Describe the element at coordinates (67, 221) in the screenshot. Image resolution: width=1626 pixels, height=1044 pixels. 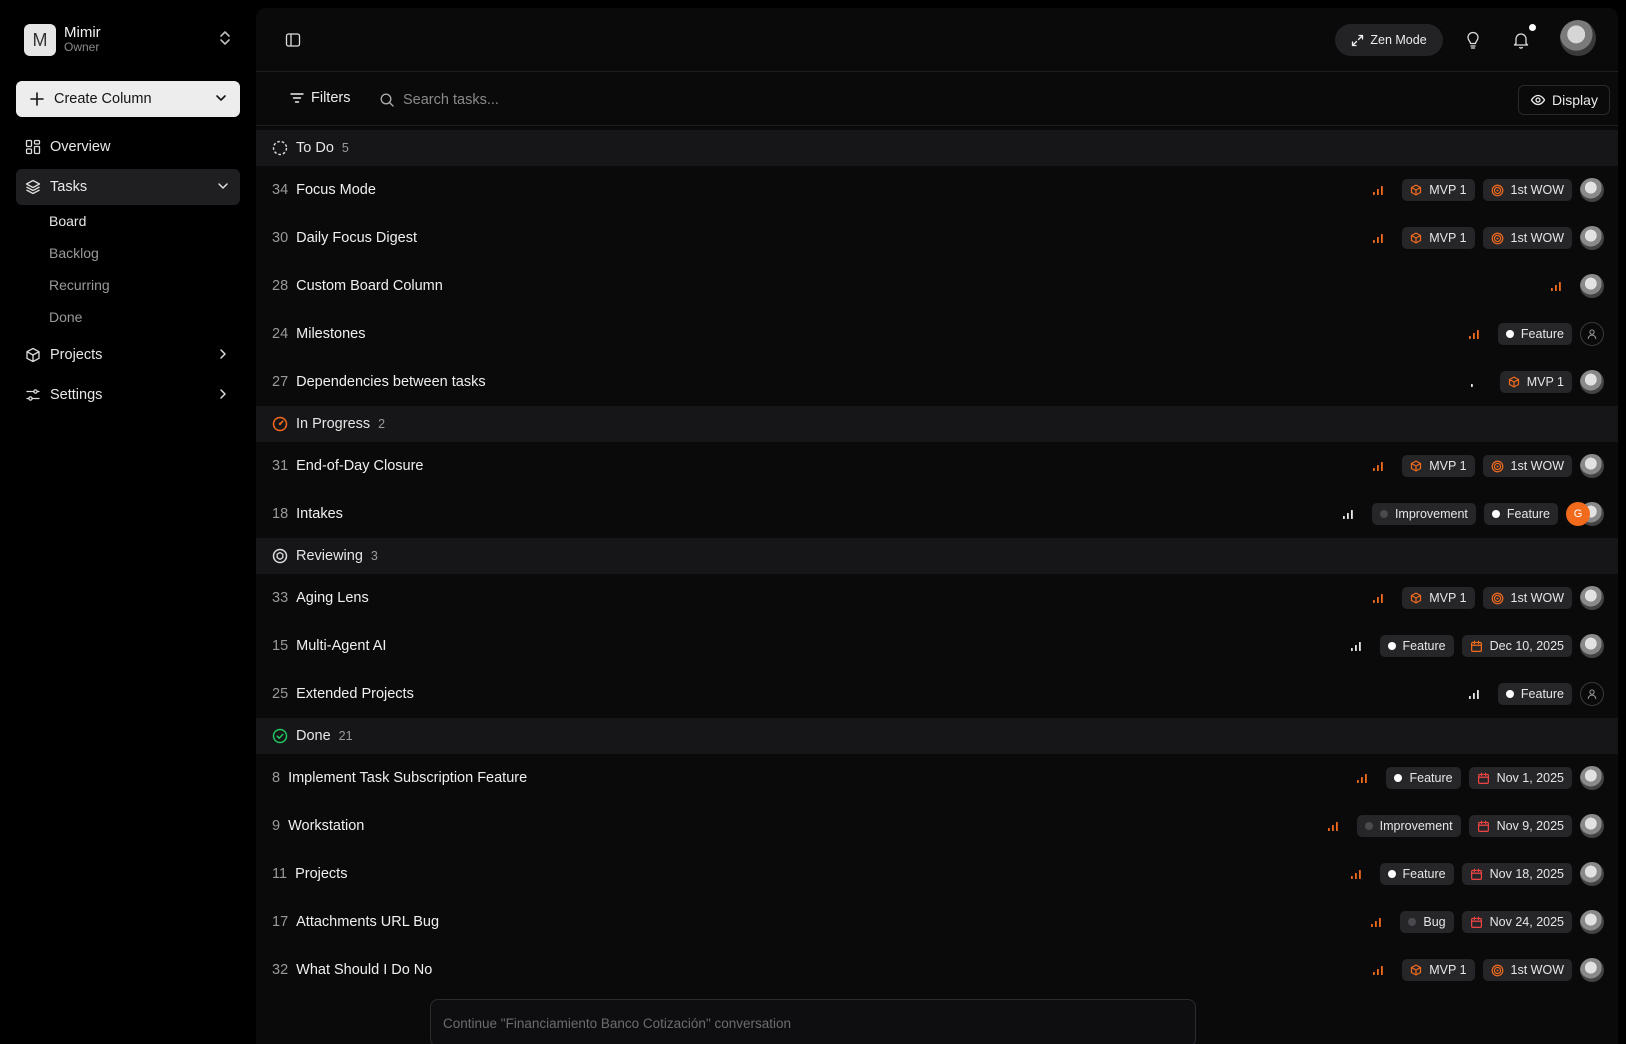
I see `sidebar-subitem-board: Board` at that location.